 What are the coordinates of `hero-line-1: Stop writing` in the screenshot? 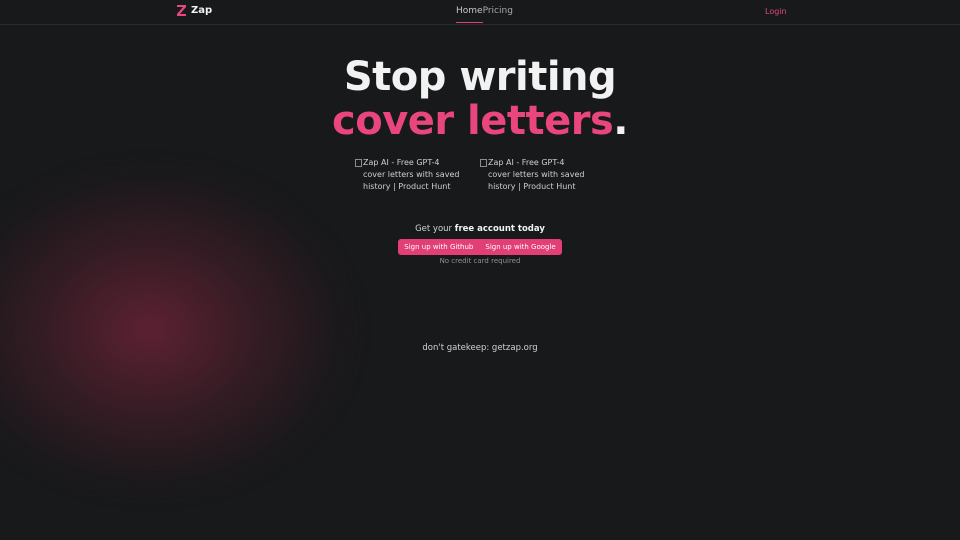 It's located at (480, 77).